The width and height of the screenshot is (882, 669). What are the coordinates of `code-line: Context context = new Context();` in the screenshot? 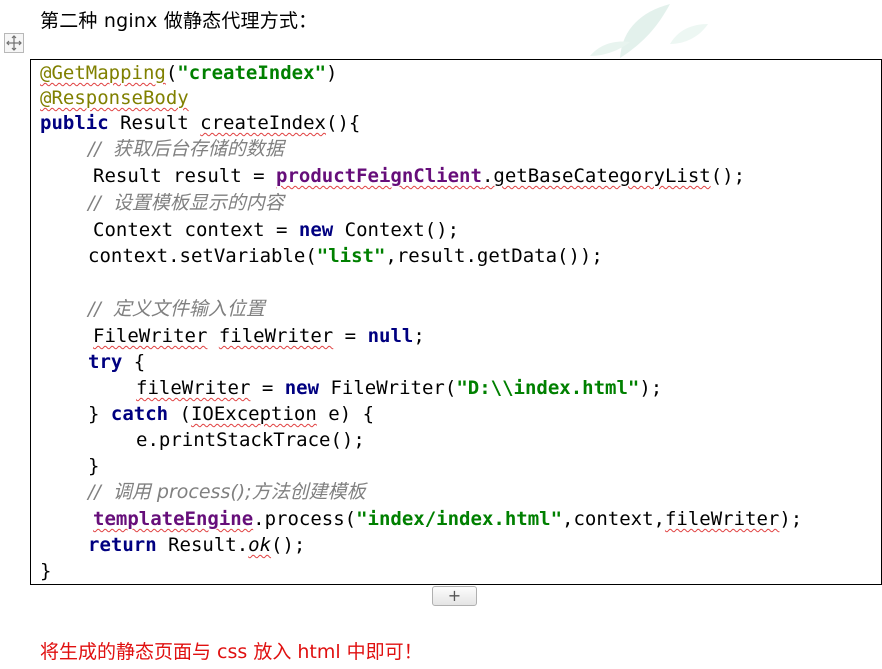 It's located at (276, 230).